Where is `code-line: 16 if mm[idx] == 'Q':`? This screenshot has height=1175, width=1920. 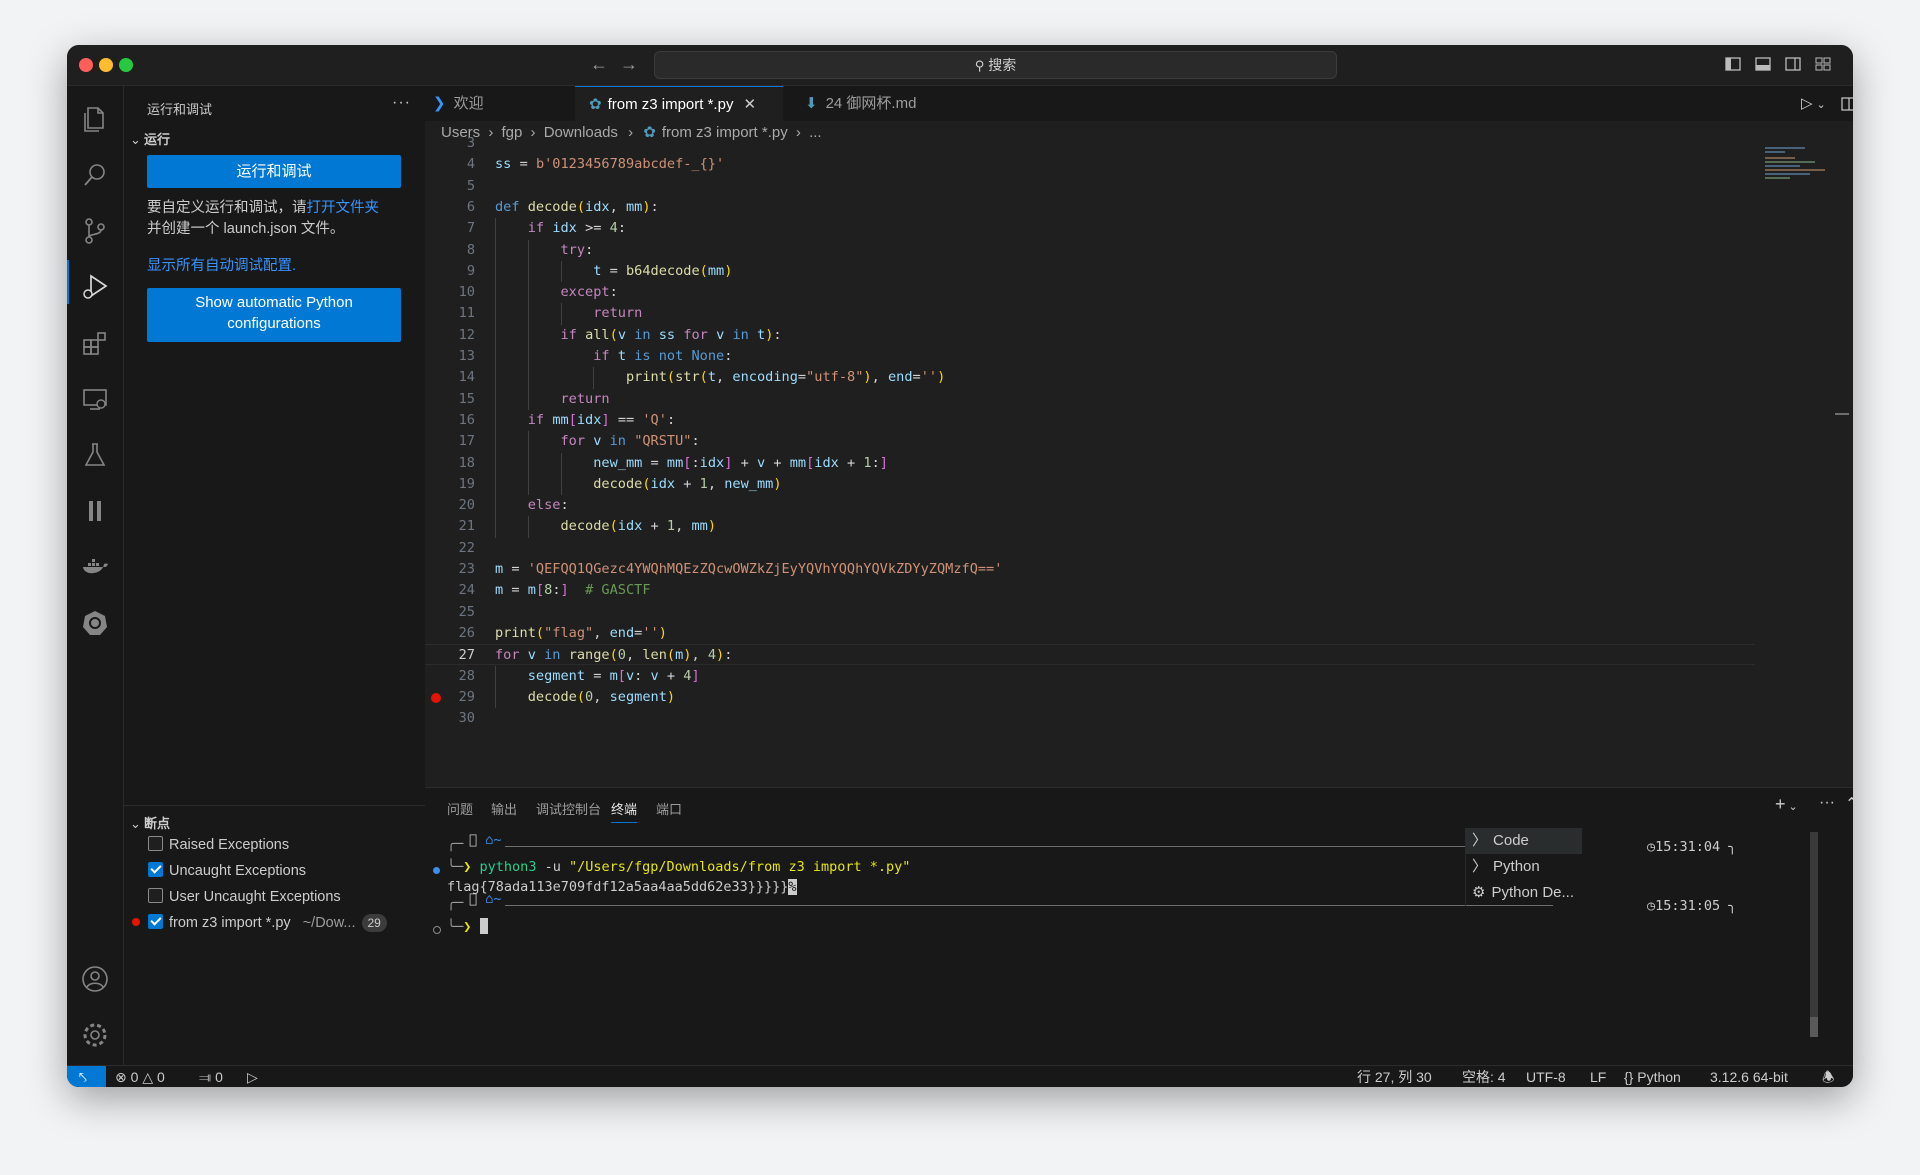 code-line: 16 if mm[idx] == 'Q': is located at coordinates (1090, 420).